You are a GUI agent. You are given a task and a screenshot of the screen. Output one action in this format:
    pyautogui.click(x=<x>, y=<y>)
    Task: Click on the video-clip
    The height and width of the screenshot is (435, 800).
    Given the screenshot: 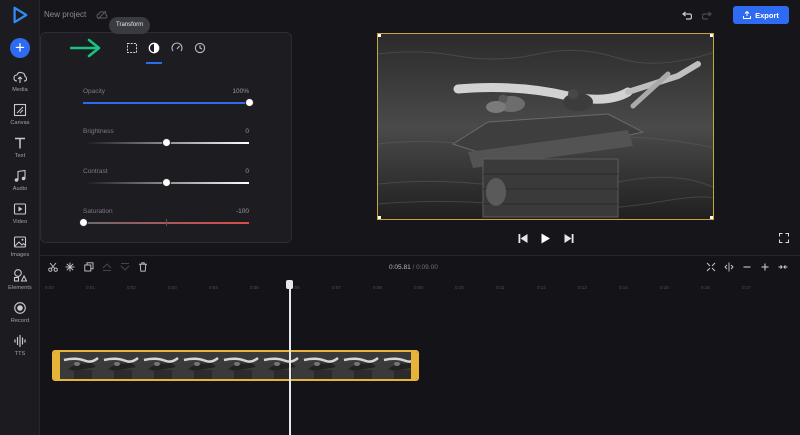 What is the action you would take?
    pyautogui.click(x=235, y=365)
    